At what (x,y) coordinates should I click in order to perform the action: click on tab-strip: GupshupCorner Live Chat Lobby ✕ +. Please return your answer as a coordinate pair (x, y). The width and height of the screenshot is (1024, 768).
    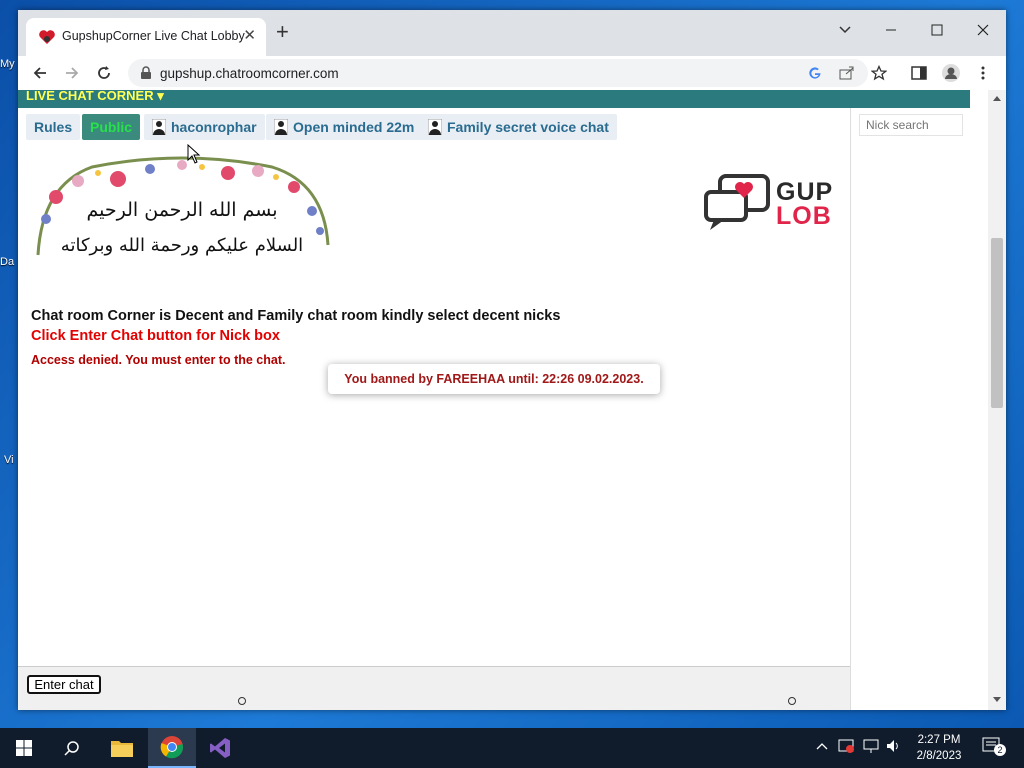
    Looking at the image, I should click on (512, 33).